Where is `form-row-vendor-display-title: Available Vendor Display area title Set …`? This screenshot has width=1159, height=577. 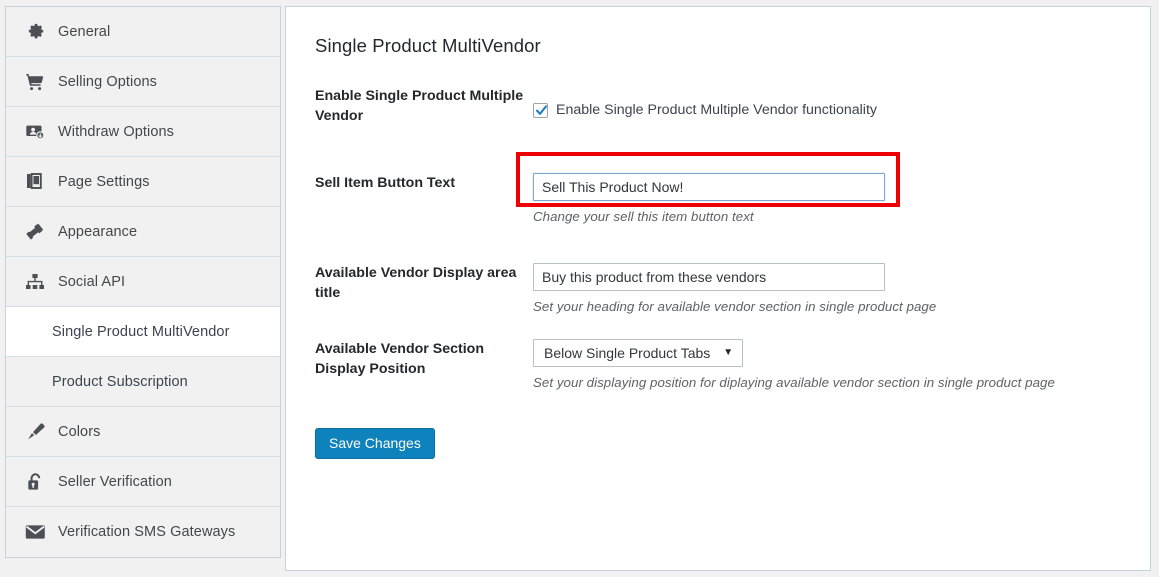
form-row-vendor-display-title: Available Vendor Display area title Set … is located at coordinates (718, 288).